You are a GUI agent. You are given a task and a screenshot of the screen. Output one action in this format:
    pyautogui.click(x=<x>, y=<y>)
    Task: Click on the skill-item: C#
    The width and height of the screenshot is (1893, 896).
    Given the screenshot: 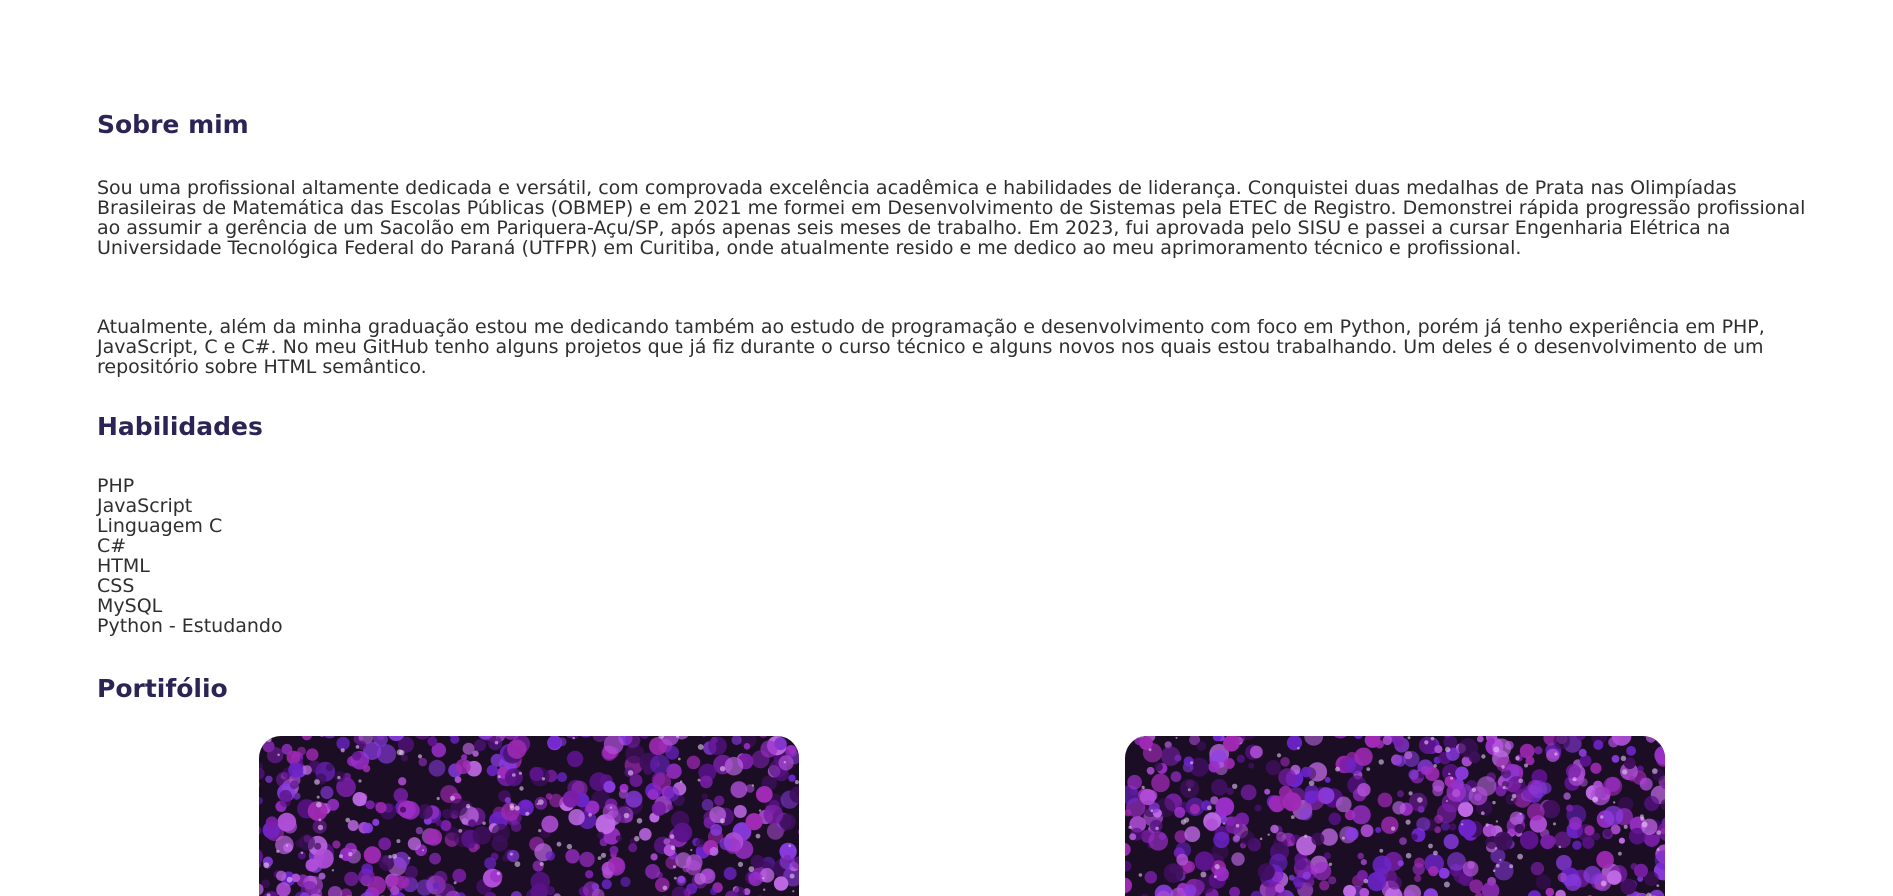 What is the action you would take?
    pyautogui.click(x=190, y=546)
    